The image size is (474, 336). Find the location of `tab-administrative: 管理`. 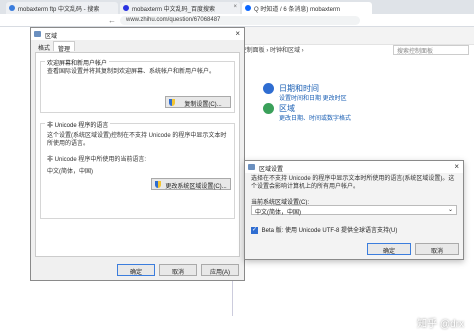

tab-administrative: 管理 is located at coordinates (64, 47).